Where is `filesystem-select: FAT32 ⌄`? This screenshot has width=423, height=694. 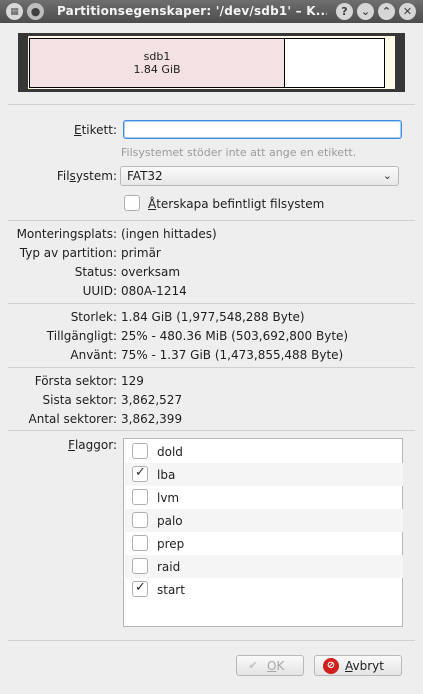 filesystem-select: FAT32 ⌄ is located at coordinates (259, 176).